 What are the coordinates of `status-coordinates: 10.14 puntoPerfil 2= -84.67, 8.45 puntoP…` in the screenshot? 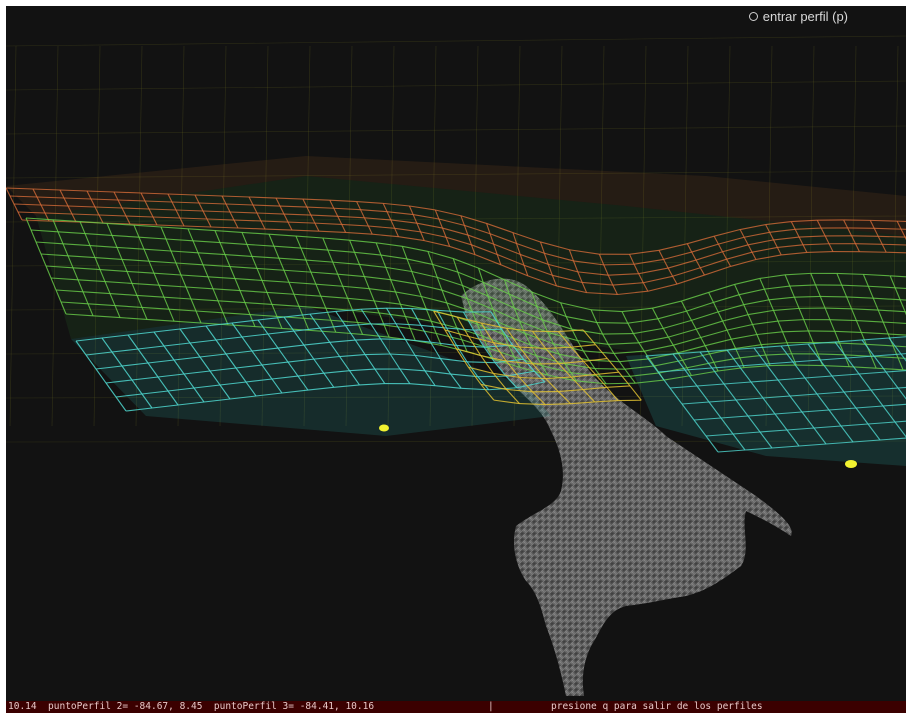 It's located at (191, 706).